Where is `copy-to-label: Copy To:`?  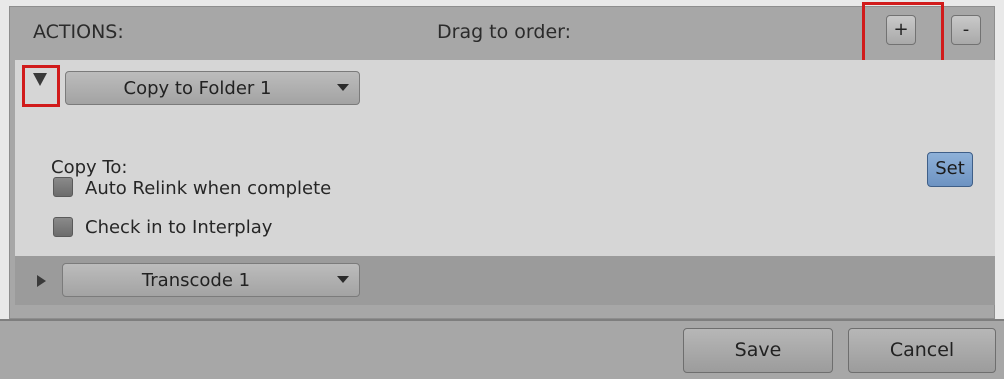
copy-to-label: Copy To: is located at coordinates (89, 167).